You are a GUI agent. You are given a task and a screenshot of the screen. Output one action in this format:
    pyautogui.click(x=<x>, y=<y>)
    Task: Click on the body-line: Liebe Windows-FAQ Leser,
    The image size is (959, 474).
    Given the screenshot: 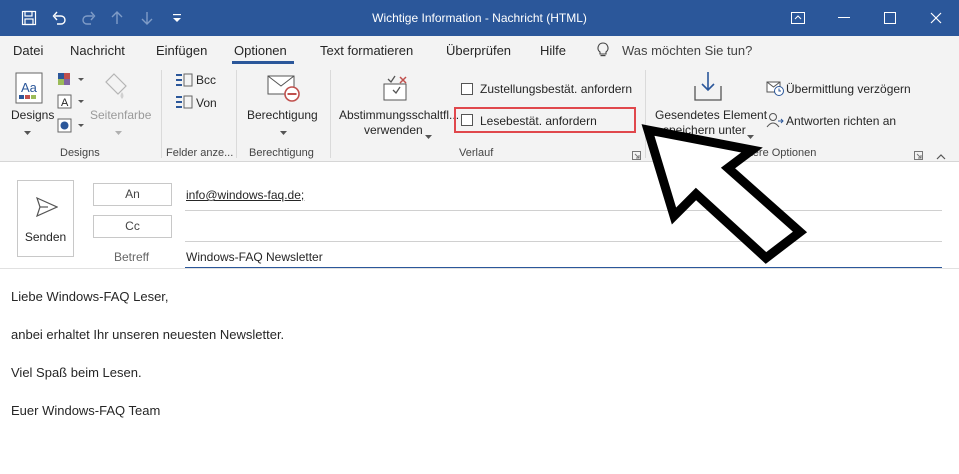 What is the action you would take?
    pyautogui.click(x=90, y=296)
    